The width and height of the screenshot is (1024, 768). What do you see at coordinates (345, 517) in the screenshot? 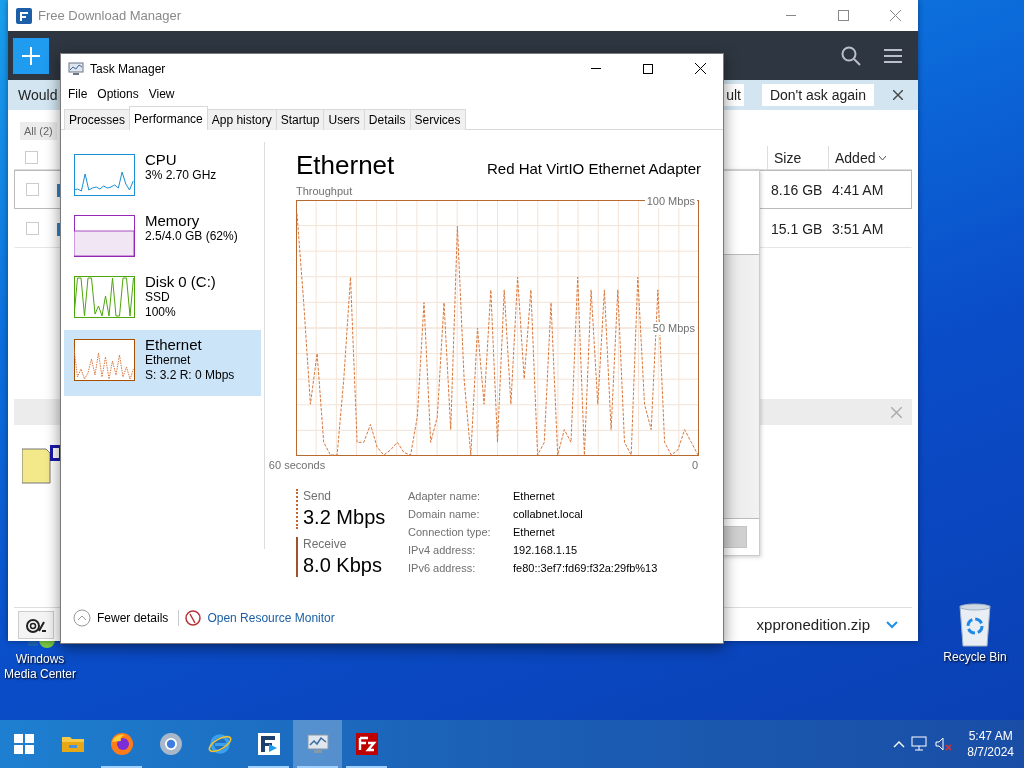
I see `stat-value: 3.2 Mbps` at bounding box center [345, 517].